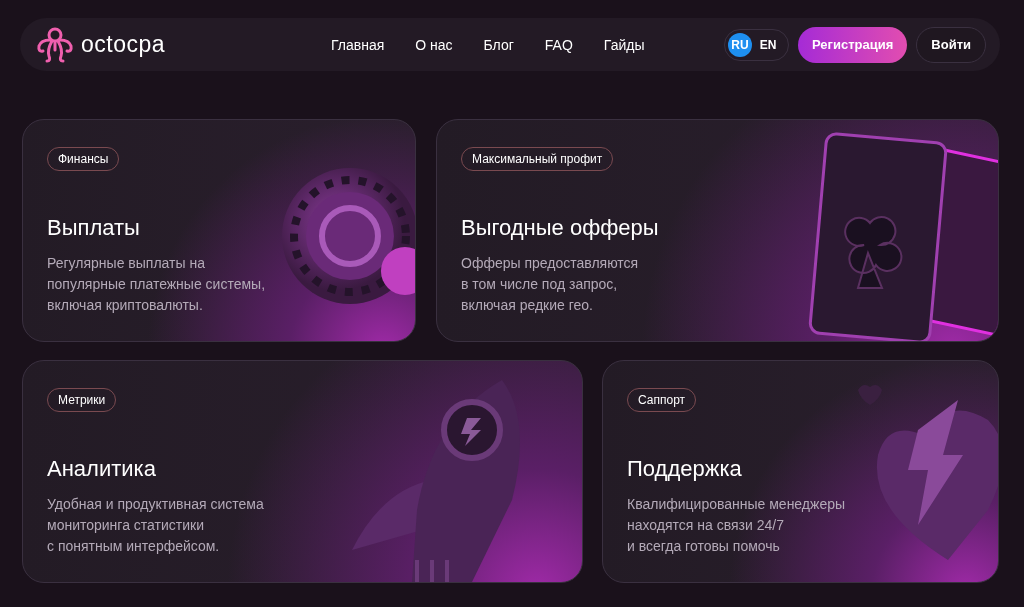 This screenshot has width=1024, height=607. What do you see at coordinates (155, 525) in the screenshot?
I see `card-description: Удобная и продуктивная система мониторинга статистики с понятным интерфейсом.` at bounding box center [155, 525].